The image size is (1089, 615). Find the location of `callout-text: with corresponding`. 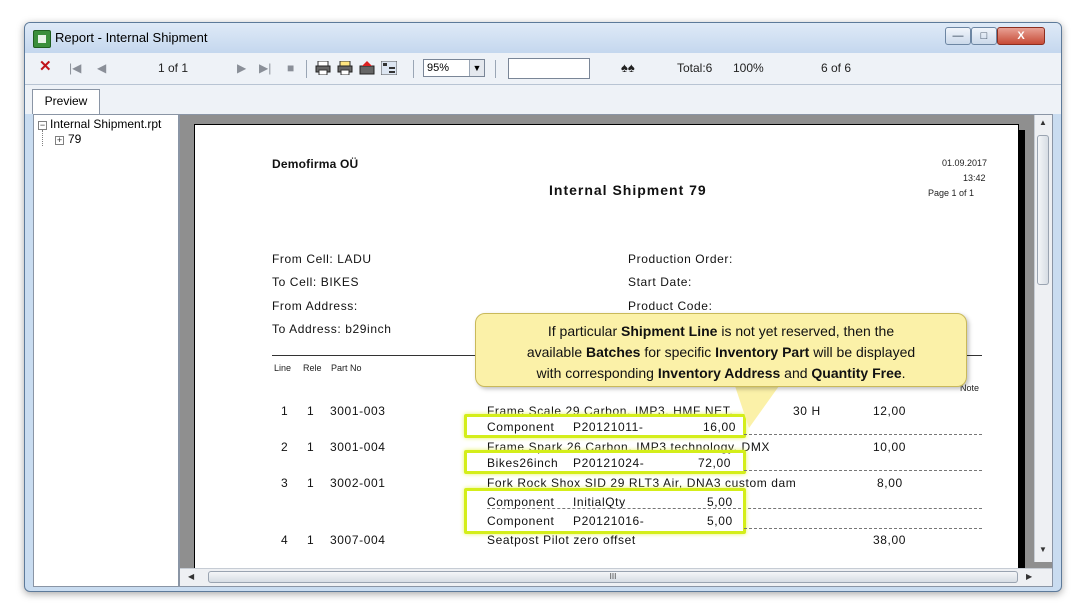

callout-text: with corresponding is located at coordinates (597, 373).